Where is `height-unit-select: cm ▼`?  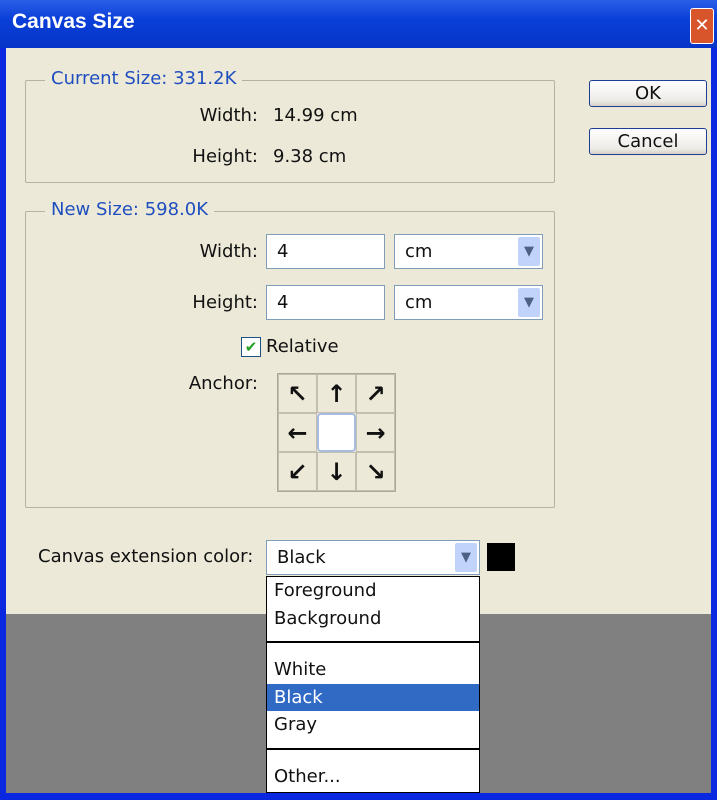 height-unit-select: cm ▼ is located at coordinates (468, 302).